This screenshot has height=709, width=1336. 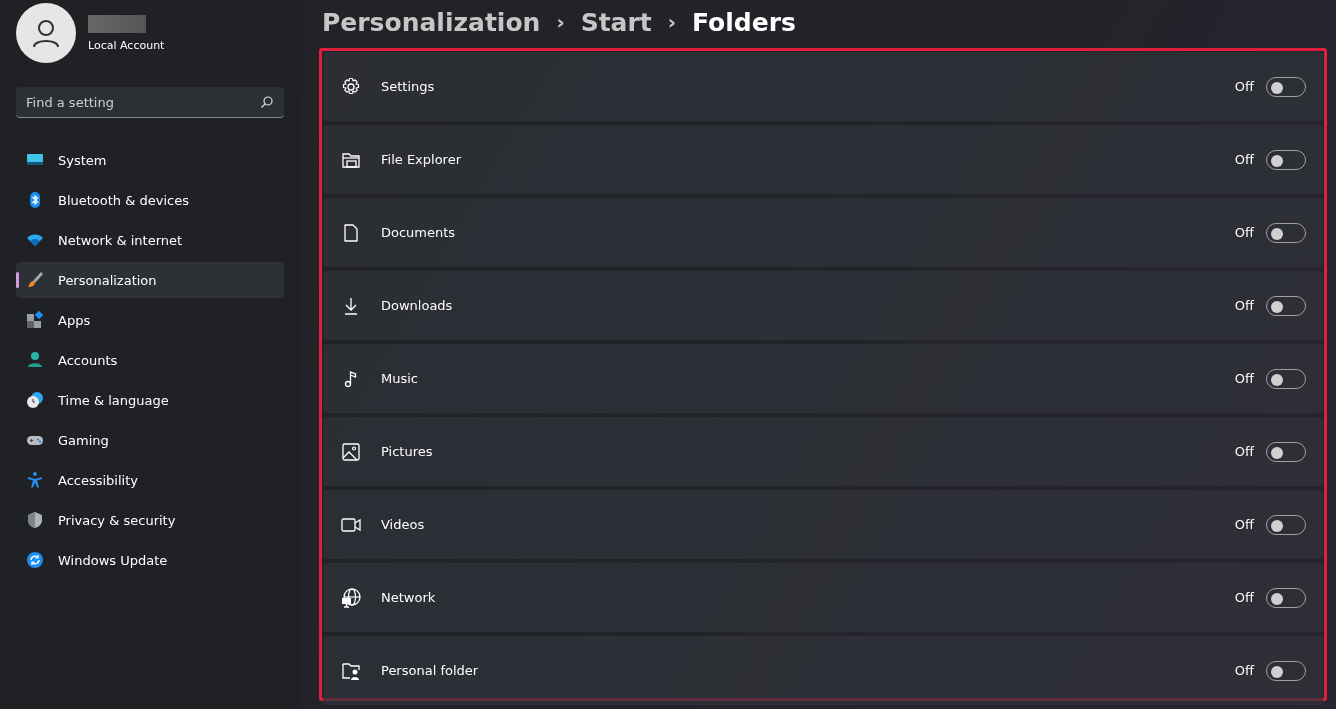 What do you see at coordinates (351, 597) in the screenshot?
I see `globe-monitor-icon` at bounding box center [351, 597].